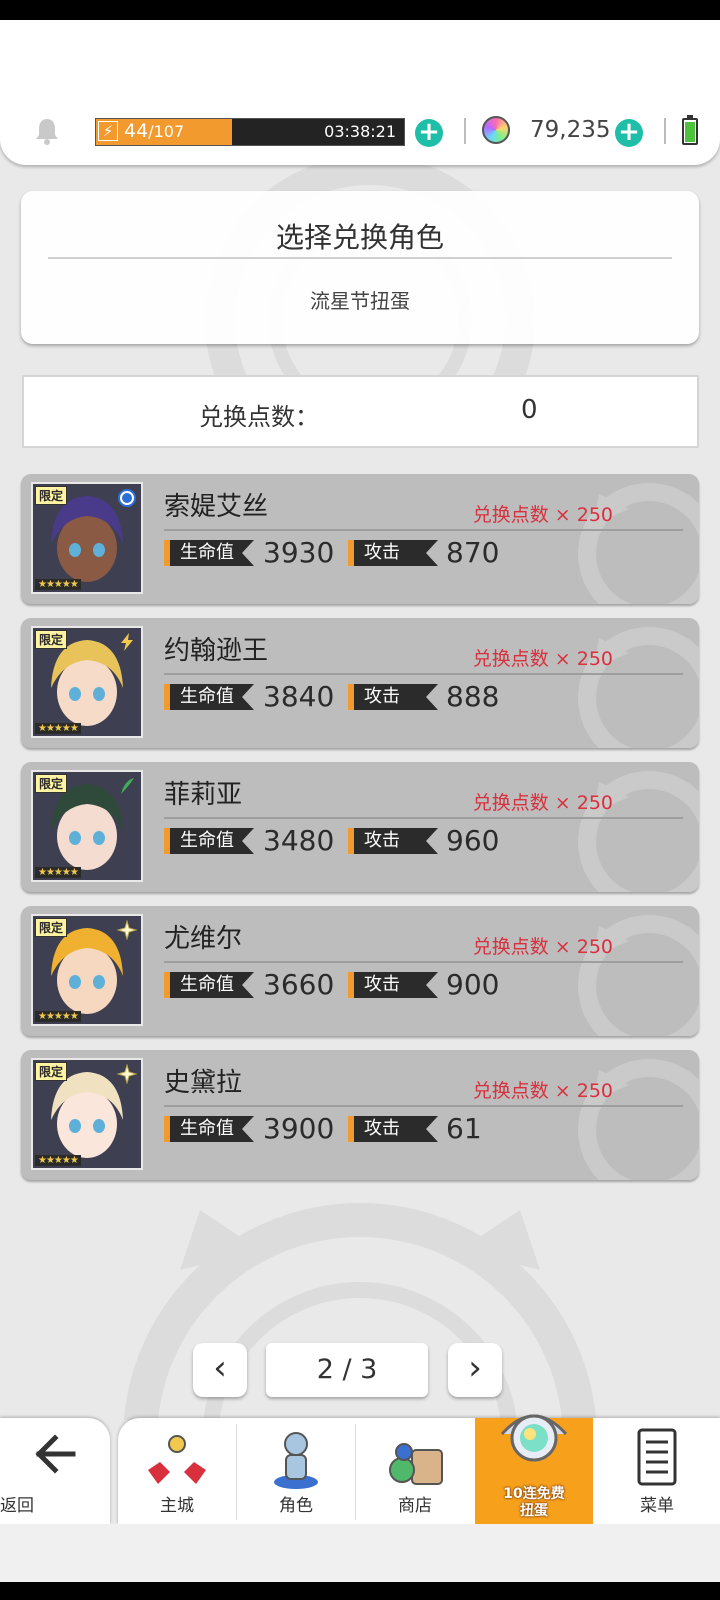 The image size is (720, 1600). What do you see at coordinates (360, 92) in the screenshot?
I see `resource-bar: ⚡ 44/107 03:38:21 + 79,235 +` at bounding box center [360, 92].